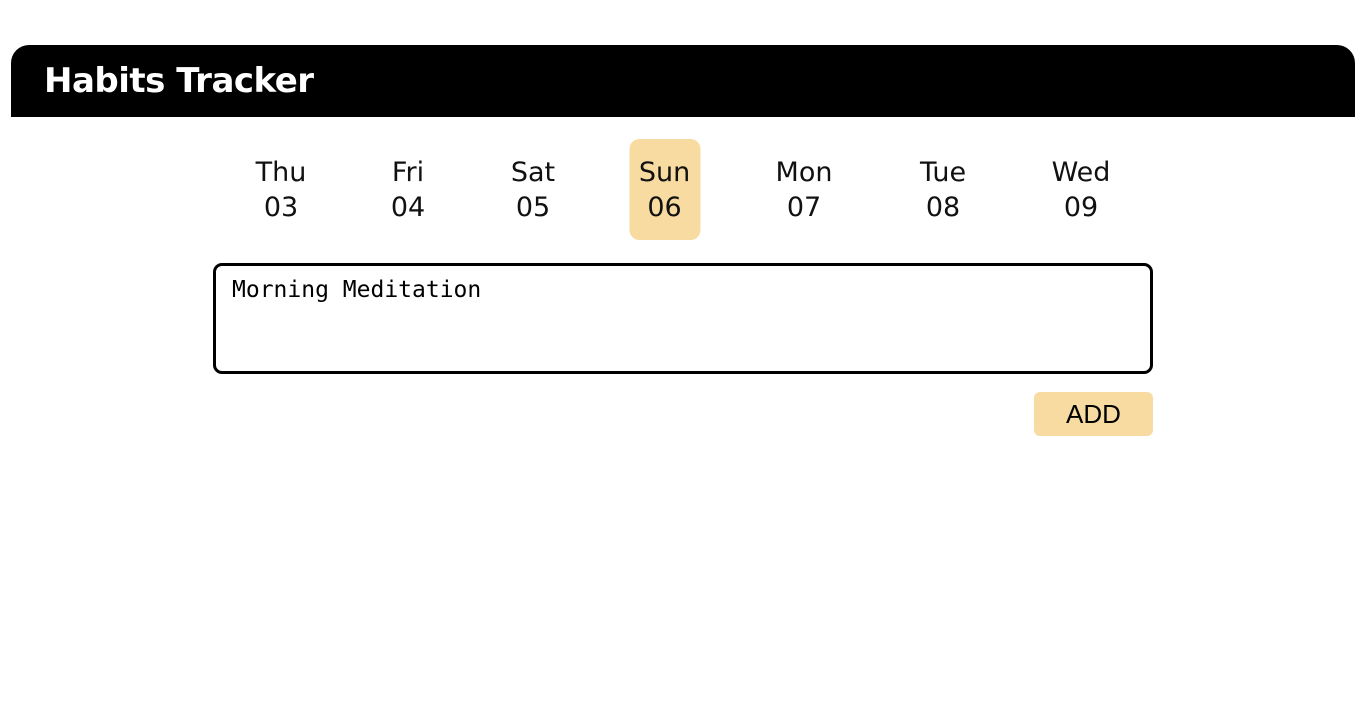 Image resolution: width=1366 pixels, height=710 pixels. I want to click on day-date: 07, so click(804, 207).